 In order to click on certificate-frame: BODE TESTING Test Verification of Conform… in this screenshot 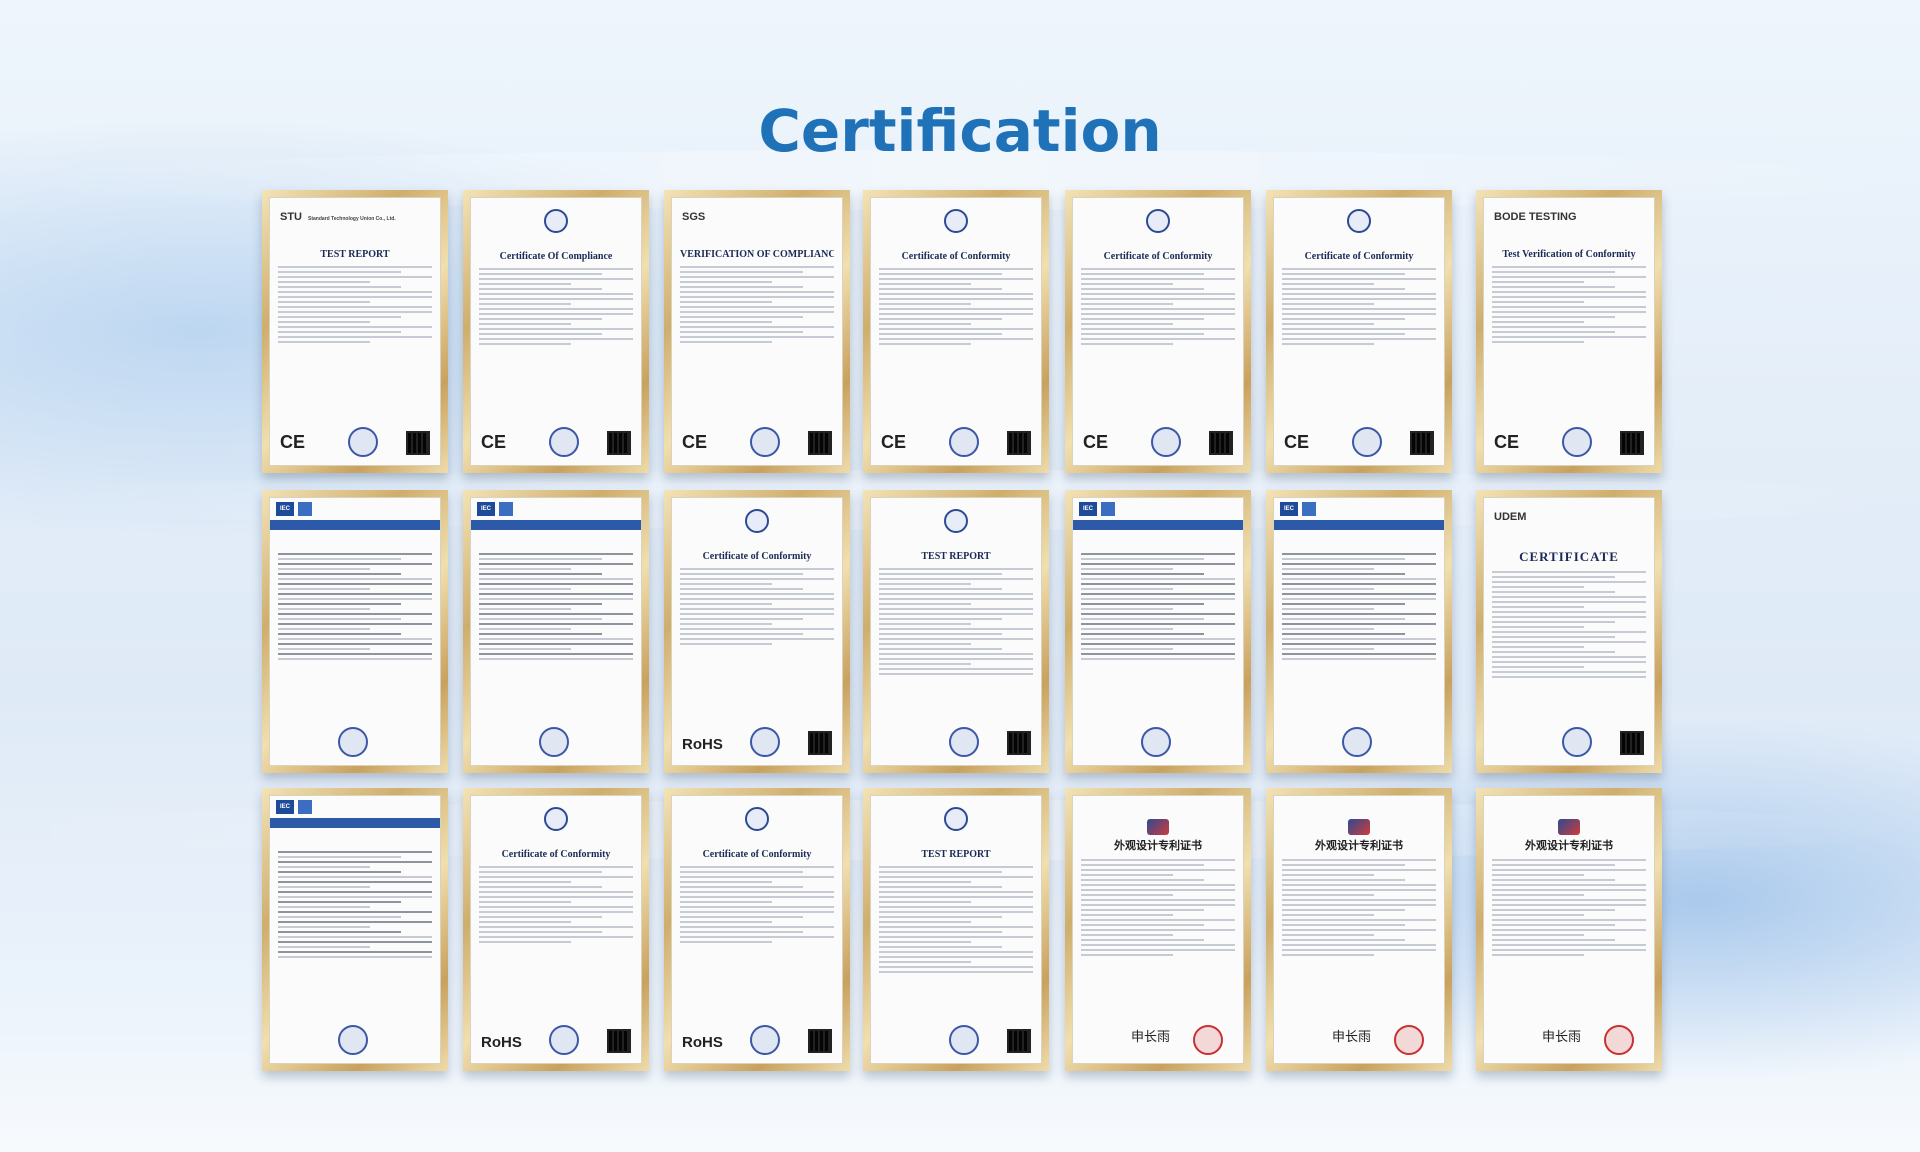, I will do `click(1569, 331)`.